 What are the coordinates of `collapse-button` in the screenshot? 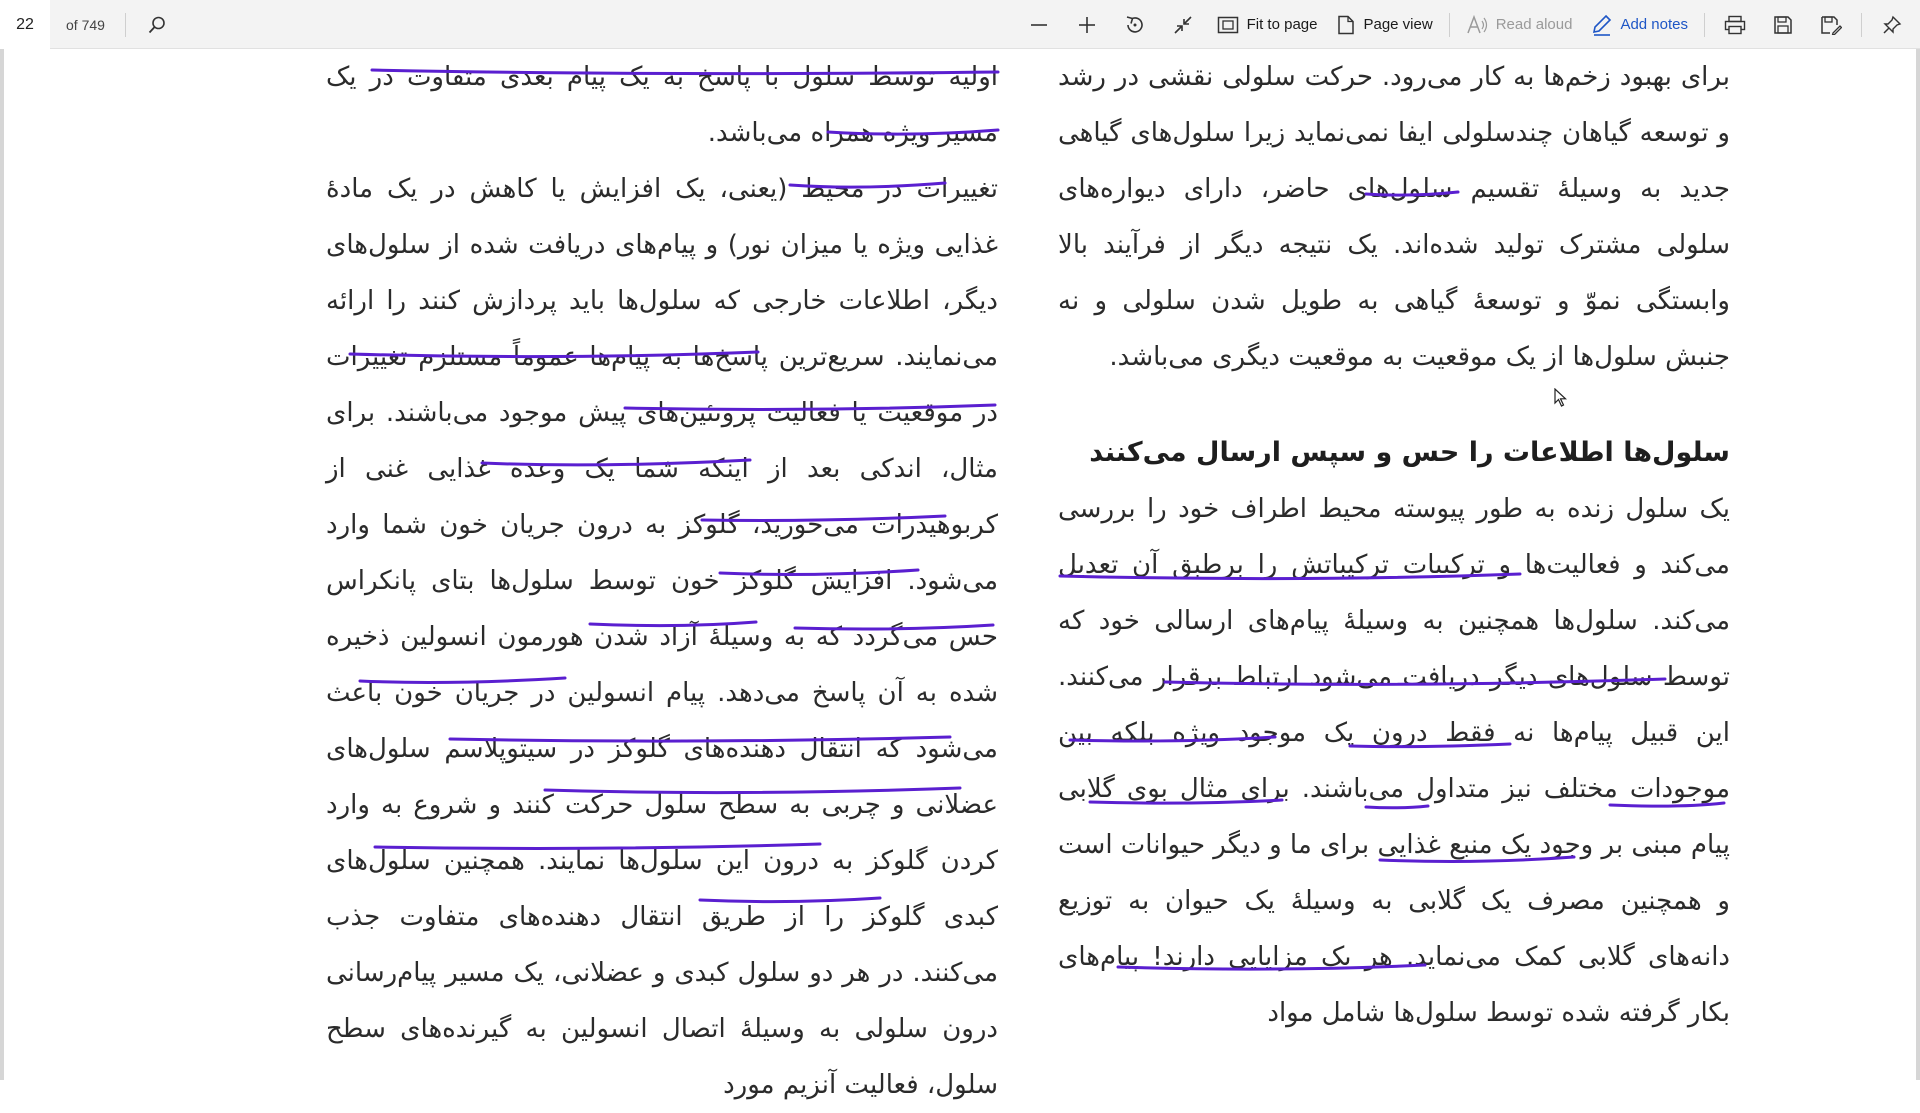 It's located at (1183, 25).